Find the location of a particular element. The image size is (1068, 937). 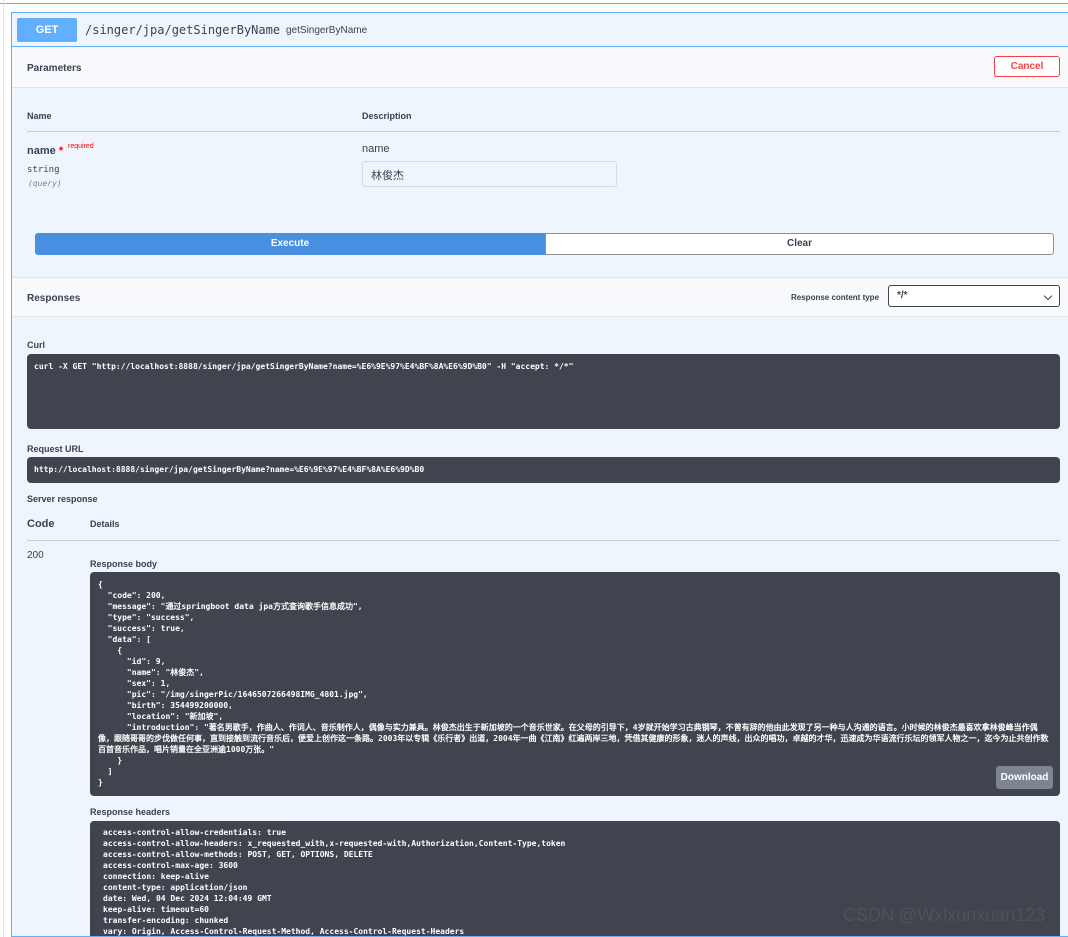

details-column-header: Details is located at coordinates (105, 524).